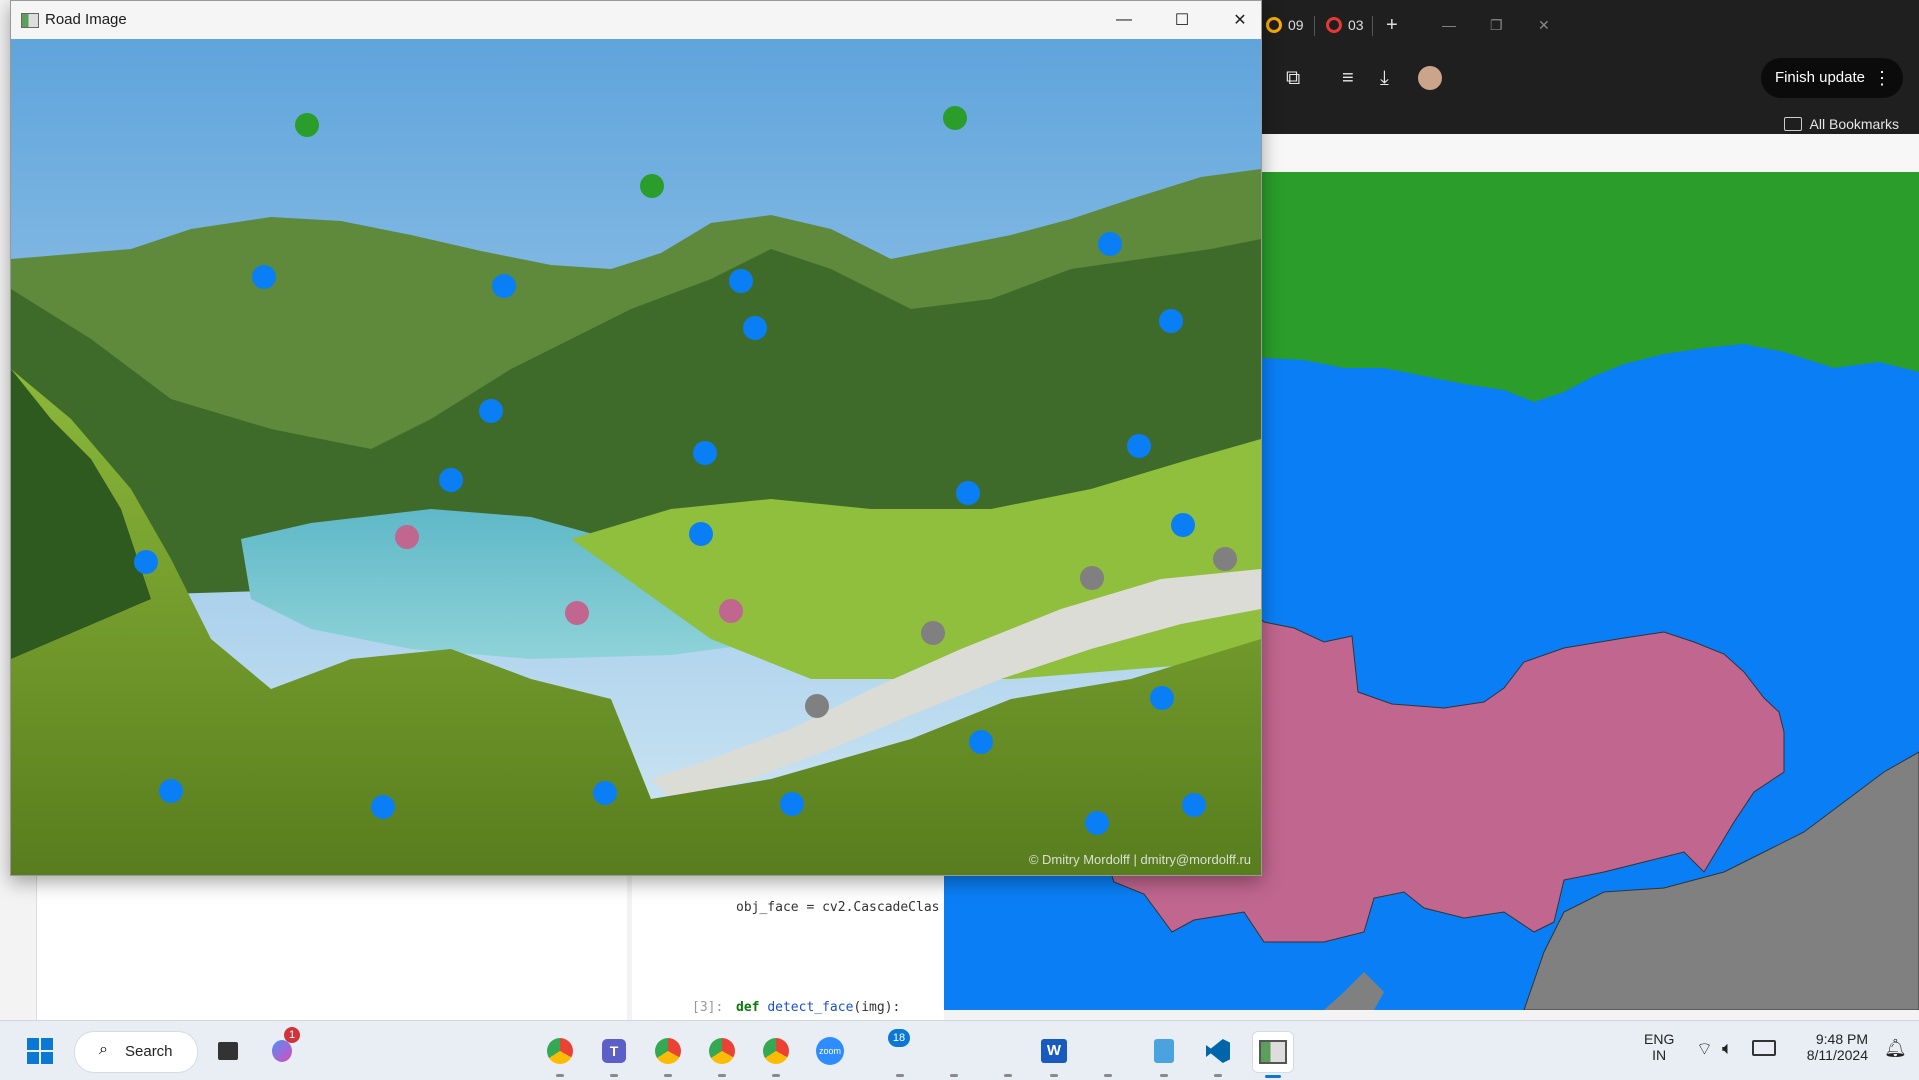 The height and width of the screenshot is (1080, 1919). I want to click on zoom-app: zoom, so click(830, 1051).